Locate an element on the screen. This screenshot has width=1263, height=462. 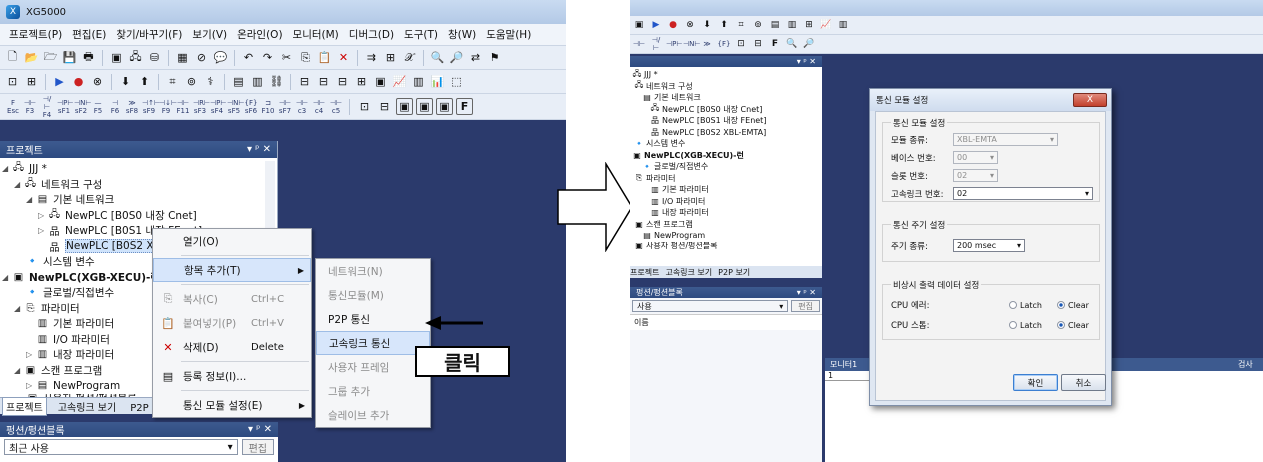
io-icon: ⌗ is located at coordinates (741, 25).